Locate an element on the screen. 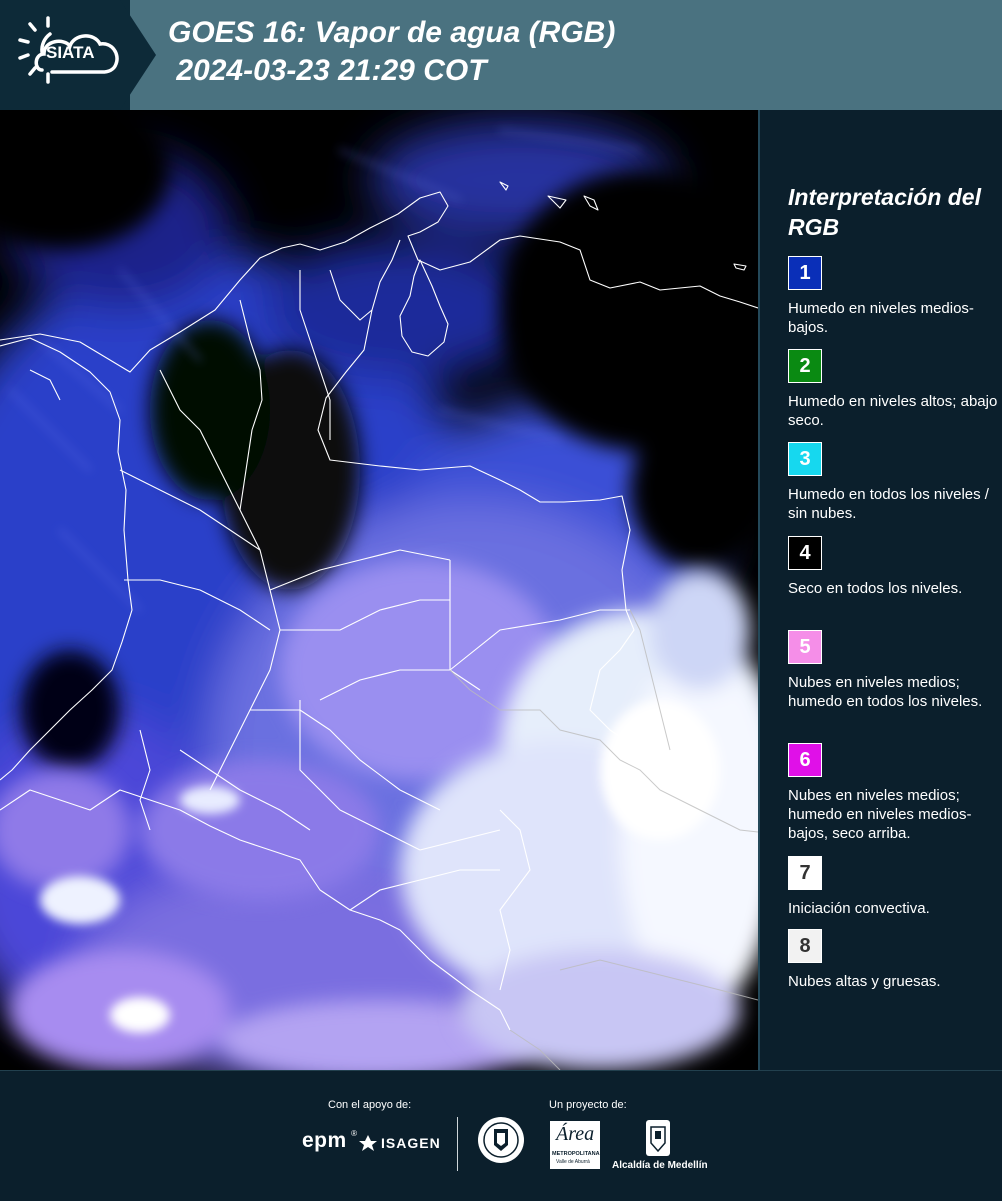 This screenshot has height=1201, width=1002. legend-swatch-6: 6 is located at coordinates (805, 760).